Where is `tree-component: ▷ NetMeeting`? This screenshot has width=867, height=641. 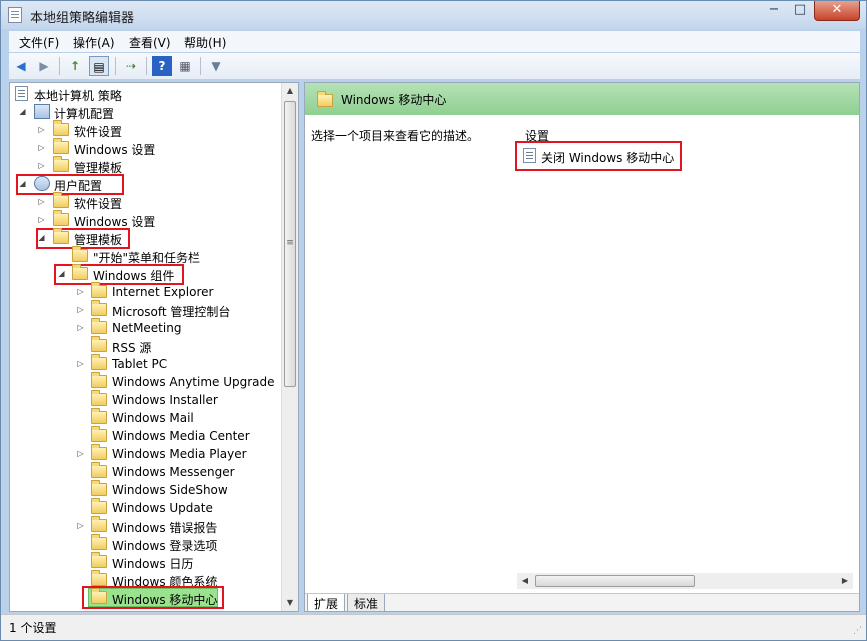
tree-component: ▷ NetMeeting is located at coordinates (145, 327).